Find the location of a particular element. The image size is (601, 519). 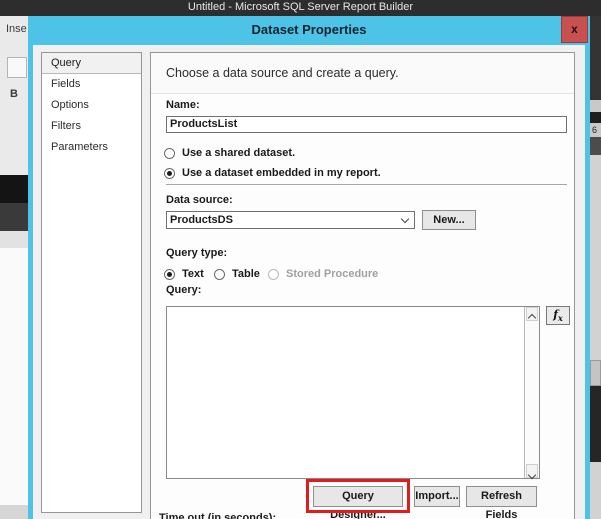

radio-disabled-icon is located at coordinates (273, 274).